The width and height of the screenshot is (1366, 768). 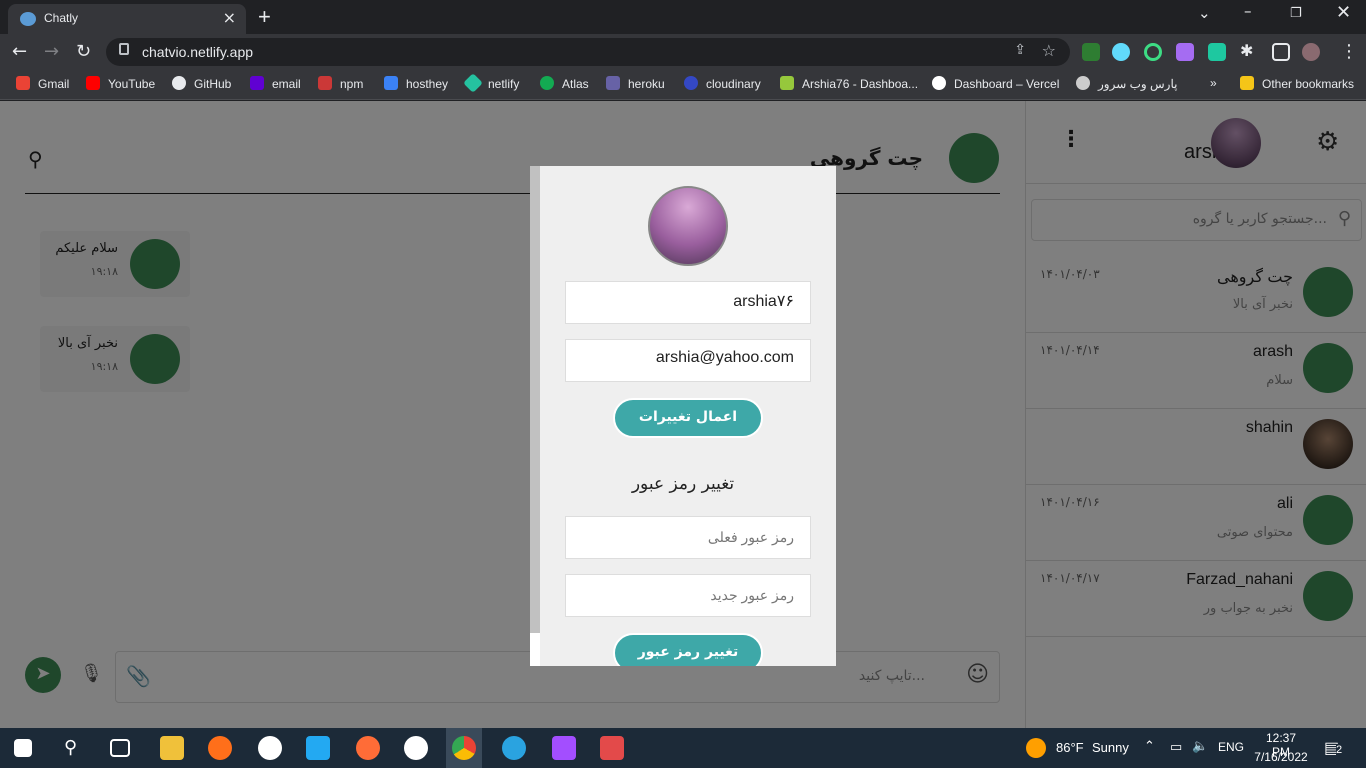 What do you see at coordinates (1213, 83) in the screenshot?
I see `more-bookmarks-button: »` at bounding box center [1213, 83].